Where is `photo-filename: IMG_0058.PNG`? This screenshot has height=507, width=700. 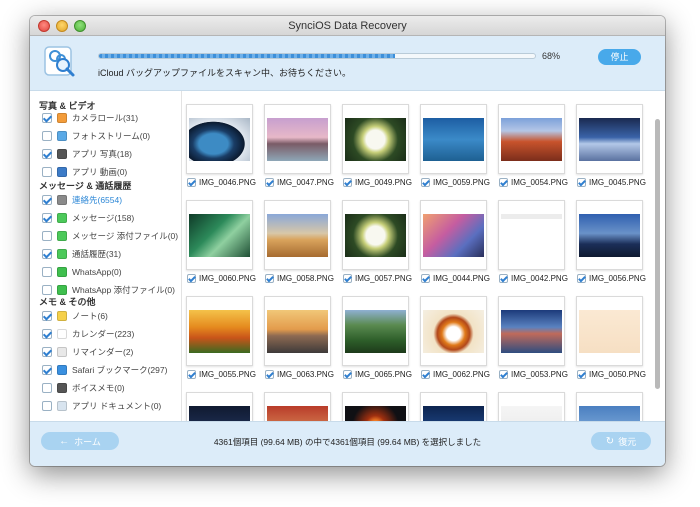 photo-filename: IMG_0058.PNG is located at coordinates (305, 278).